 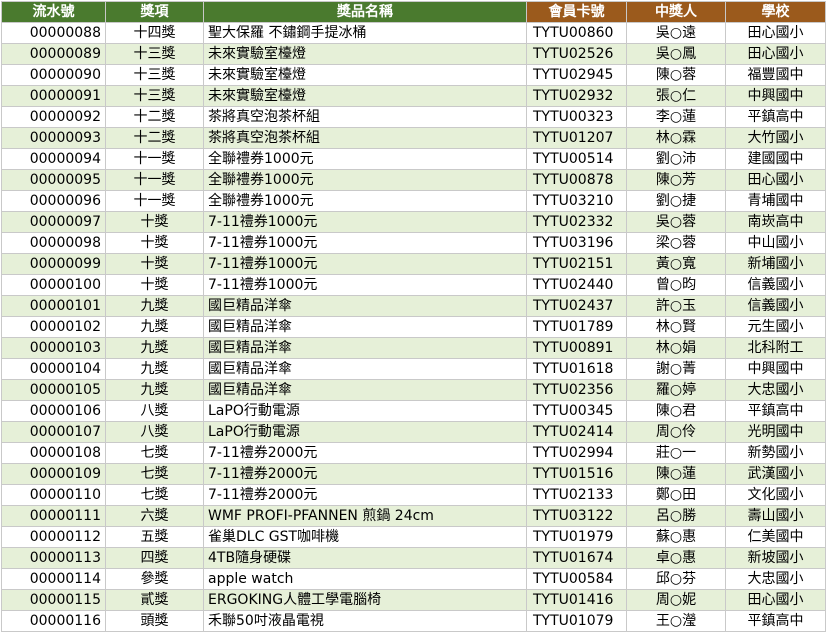 What do you see at coordinates (775, 432) in the screenshot?
I see `school-cell: 光明國中` at bounding box center [775, 432].